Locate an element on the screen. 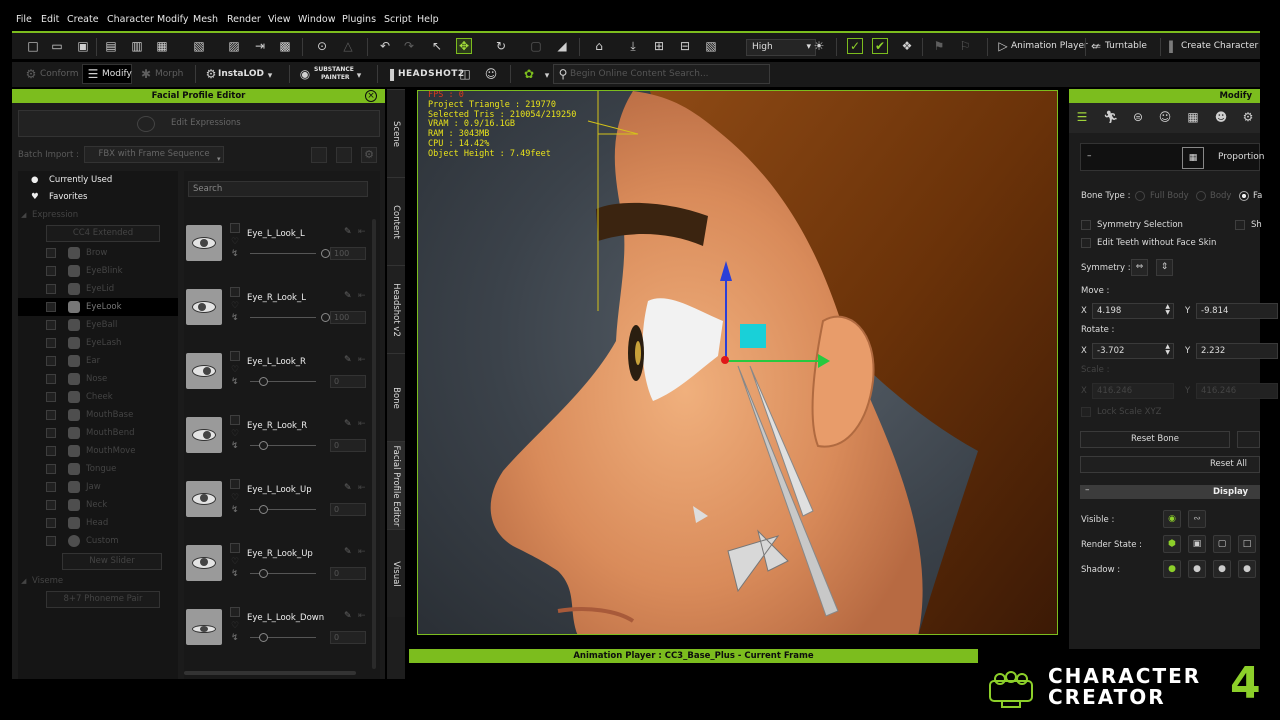 Image resolution: width=1280 pixels, height=720 pixels. checker-icon: ▦ is located at coordinates (1193, 117).